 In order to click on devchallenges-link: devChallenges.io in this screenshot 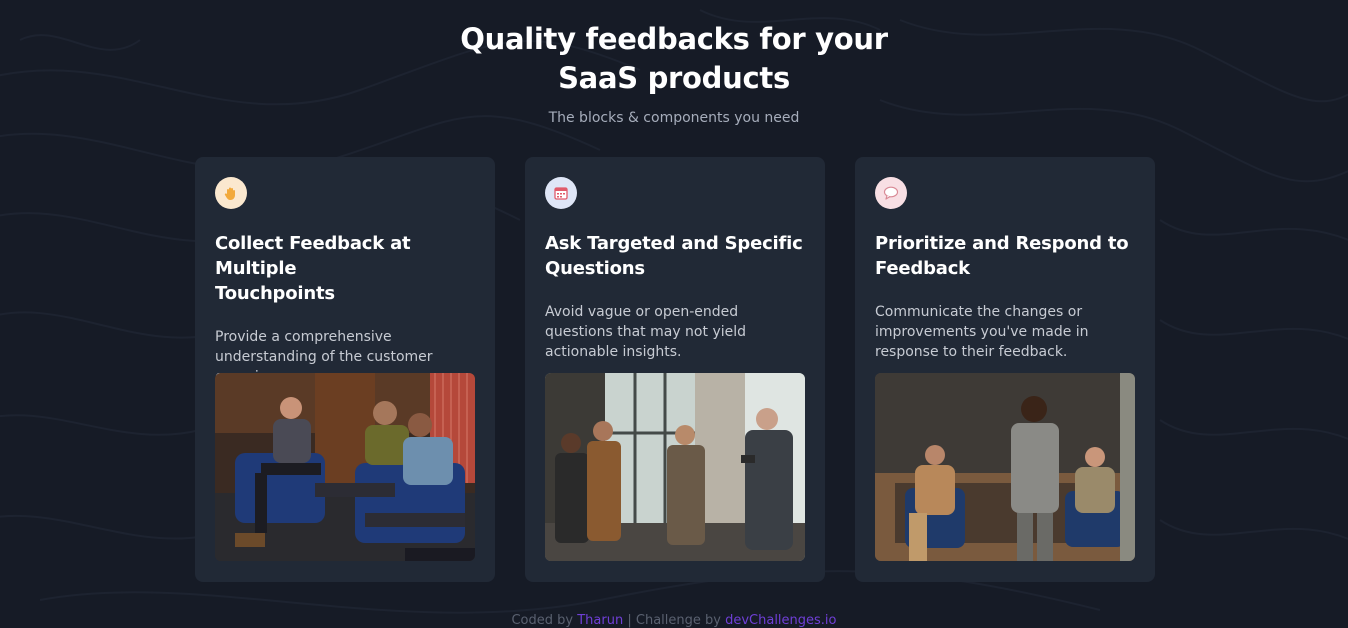, I will do `click(780, 620)`.